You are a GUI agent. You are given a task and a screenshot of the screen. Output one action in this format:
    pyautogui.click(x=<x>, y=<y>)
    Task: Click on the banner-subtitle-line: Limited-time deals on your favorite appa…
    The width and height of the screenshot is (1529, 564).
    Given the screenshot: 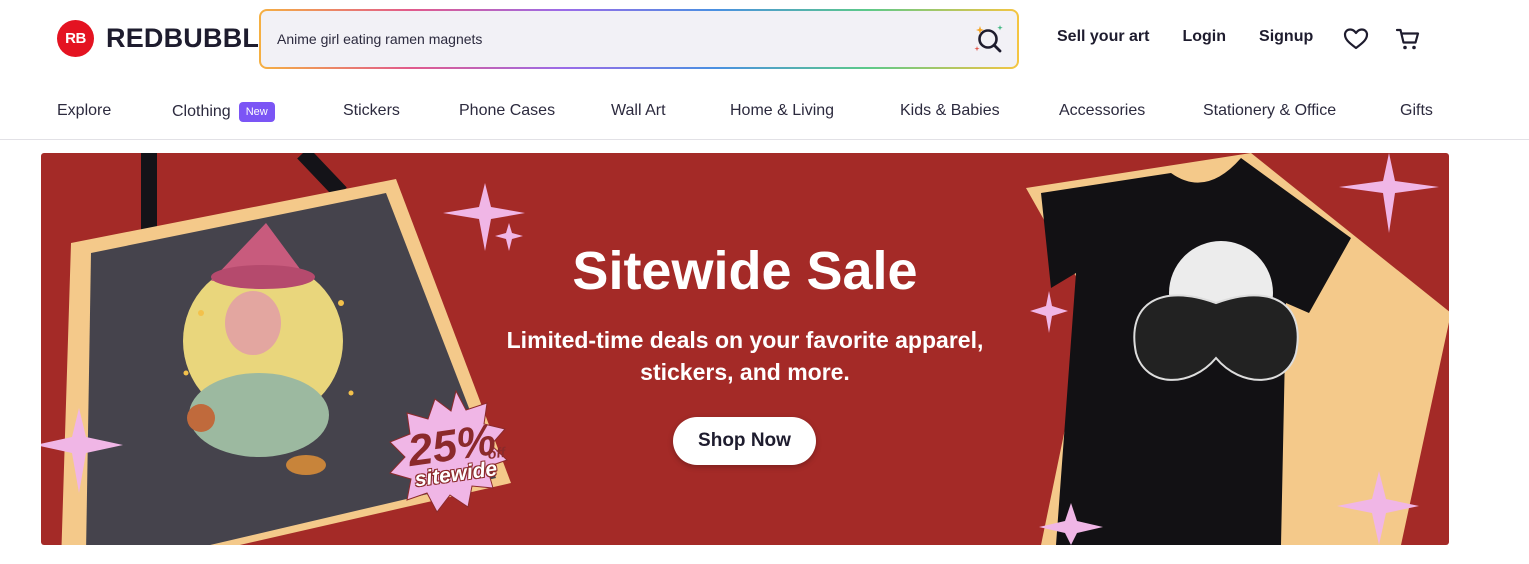 What is the action you would take?
    pyautogui.click(x=745, y=340)
    